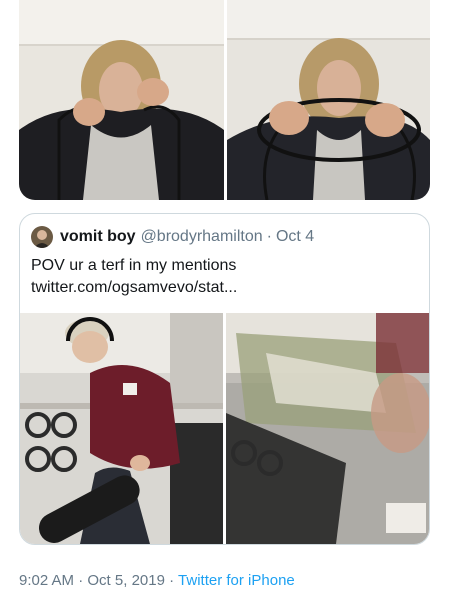  Describe the element at coordinates (295, 237) in the screenshot. I see `quoted-tweet-date: Oct 4` at that location.